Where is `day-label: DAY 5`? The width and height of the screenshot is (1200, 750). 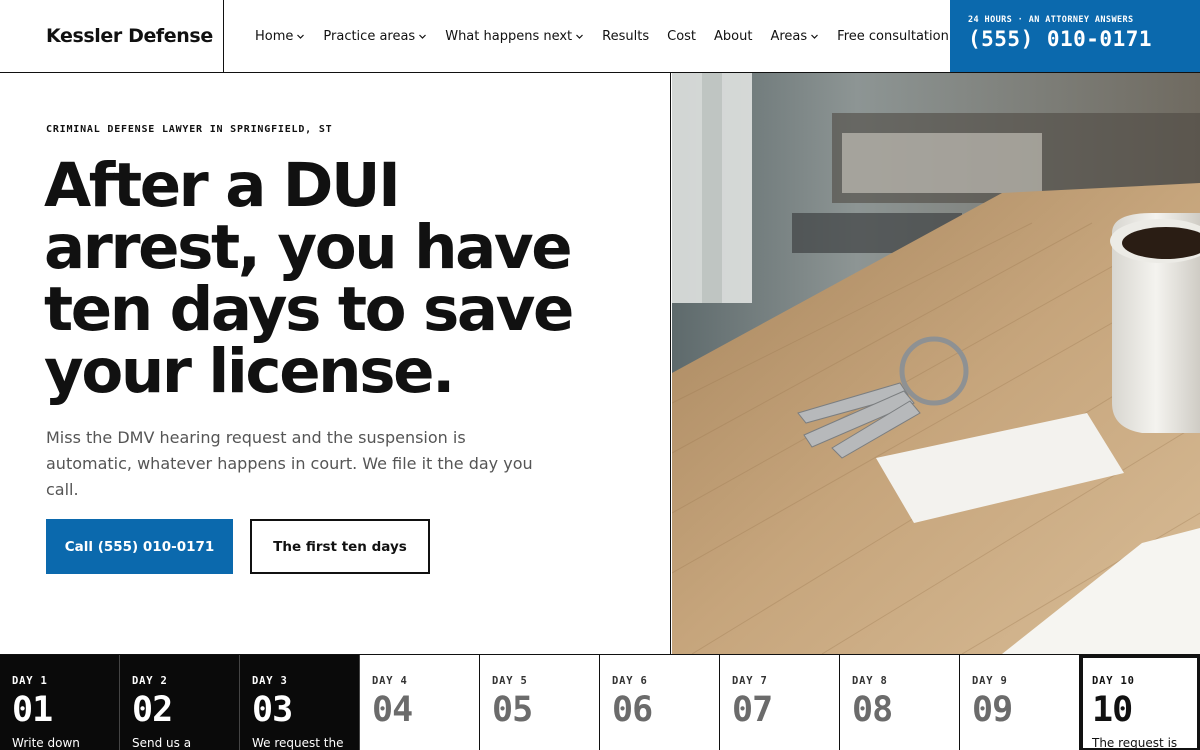
day-label: DAY 5 is located at coordinates (510, 681).